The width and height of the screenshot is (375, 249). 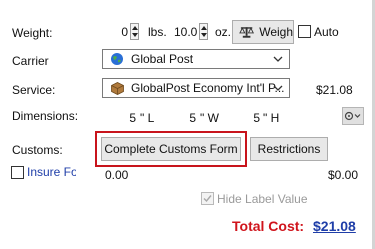 I want to click on lbs-stepper, so click(x=134, y=31).